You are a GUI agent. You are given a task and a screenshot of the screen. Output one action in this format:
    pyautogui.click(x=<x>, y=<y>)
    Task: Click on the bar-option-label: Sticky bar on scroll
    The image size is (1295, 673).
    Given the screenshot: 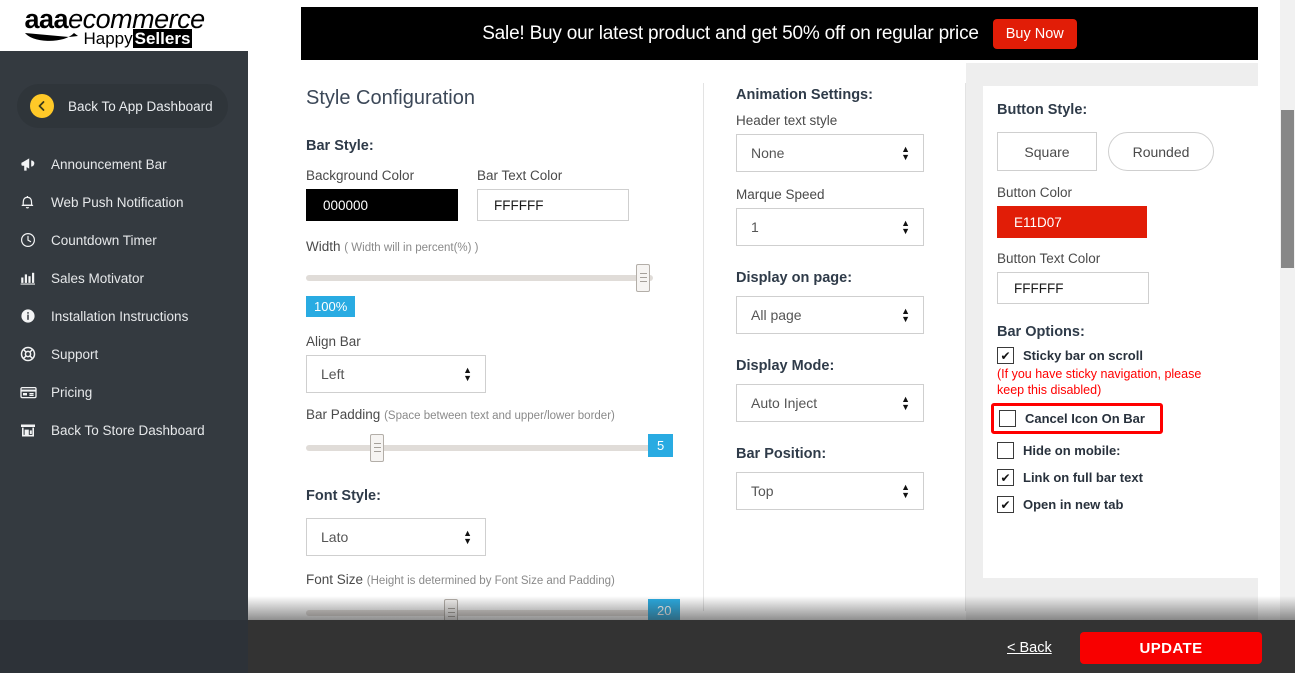 What is the action you would take?
    pyautogui.click(x=1083, y=355)
    